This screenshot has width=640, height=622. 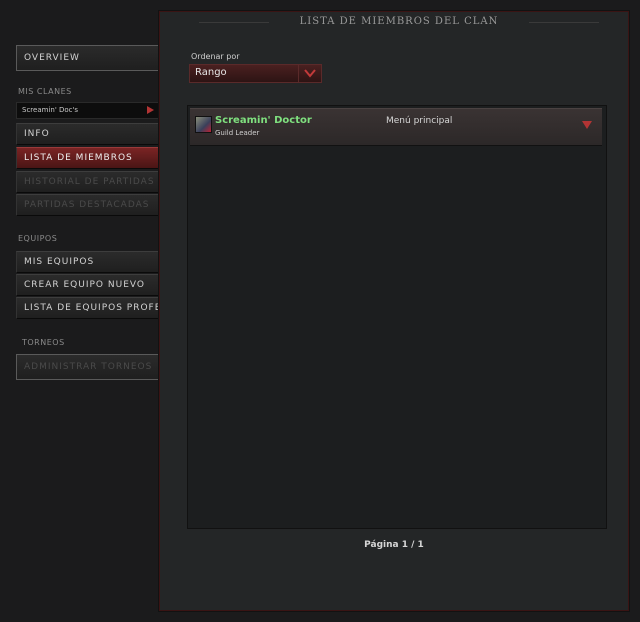 I want to click on sort-label: Ordenar por, so click(x=215, y=56).